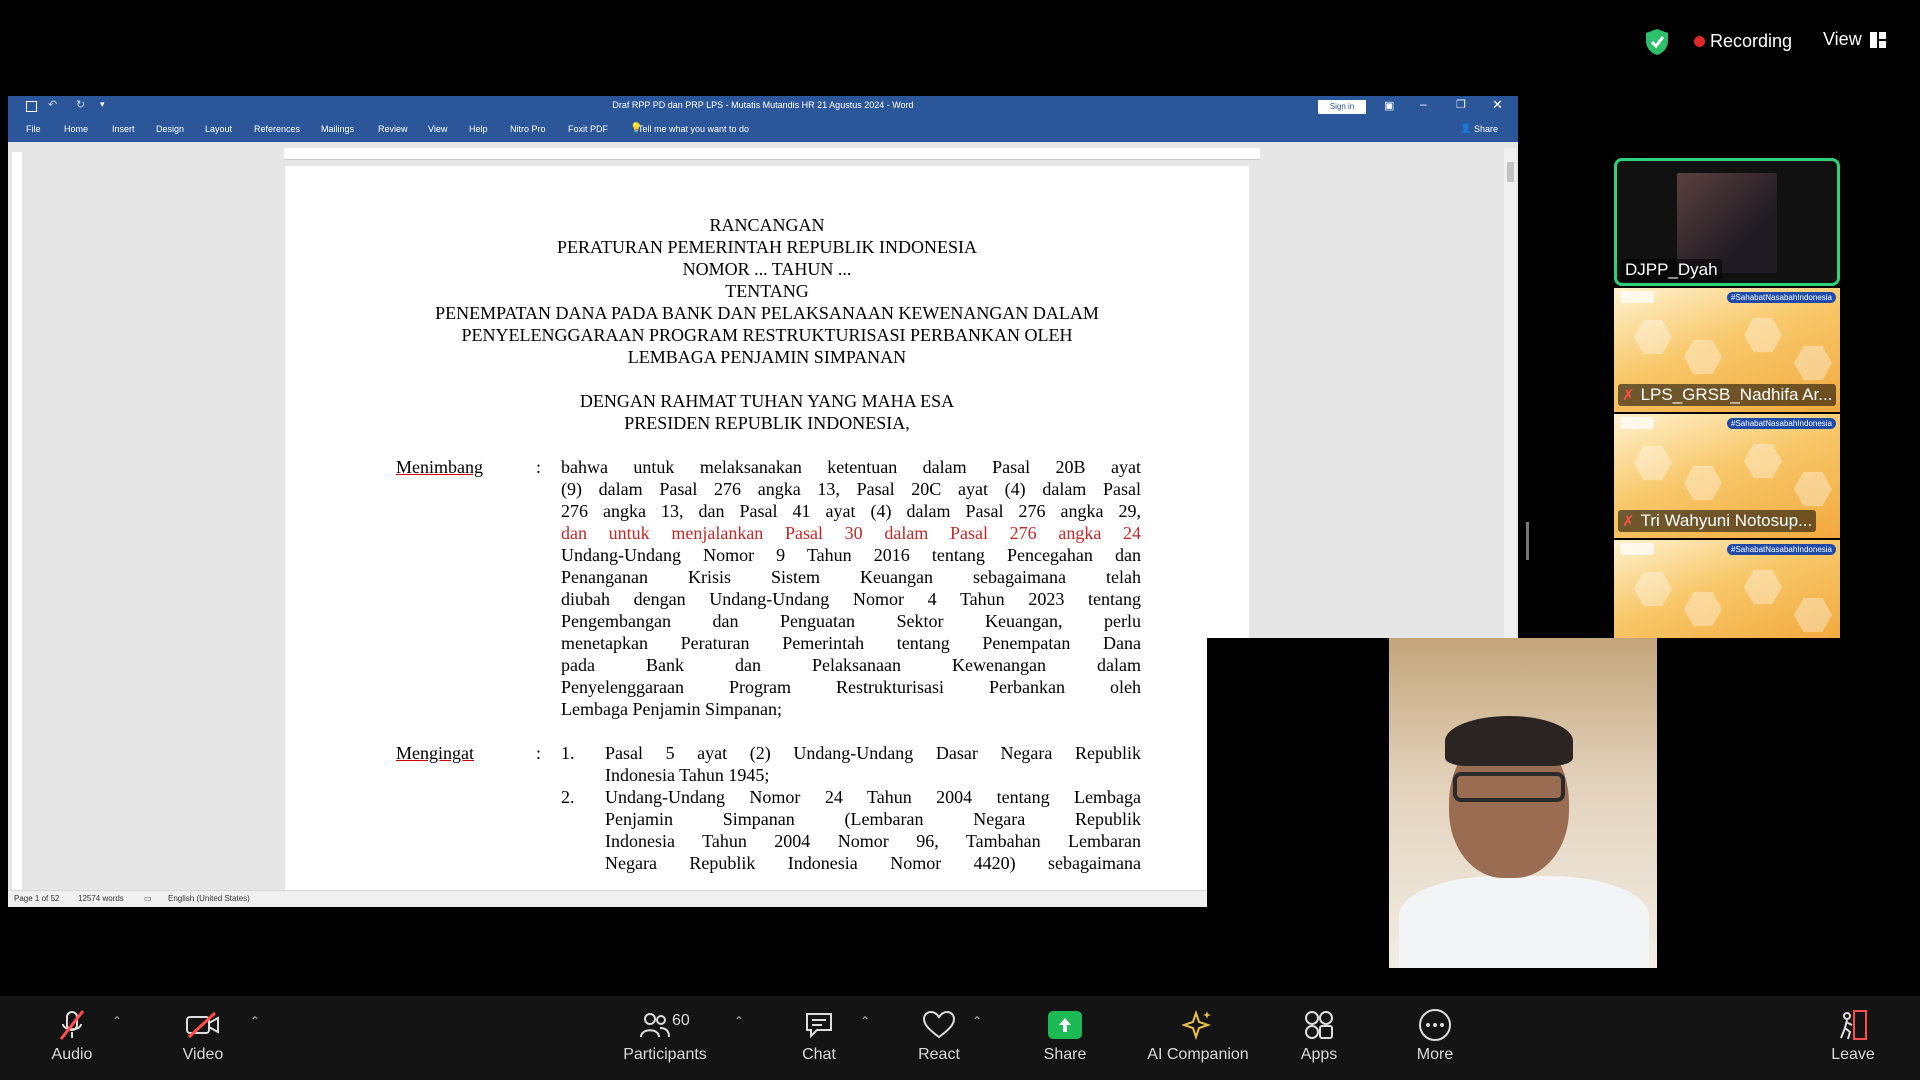 This screenshot has height=1080, width=1920. I want to click on recording-label: Recording, so click(1751, 41).